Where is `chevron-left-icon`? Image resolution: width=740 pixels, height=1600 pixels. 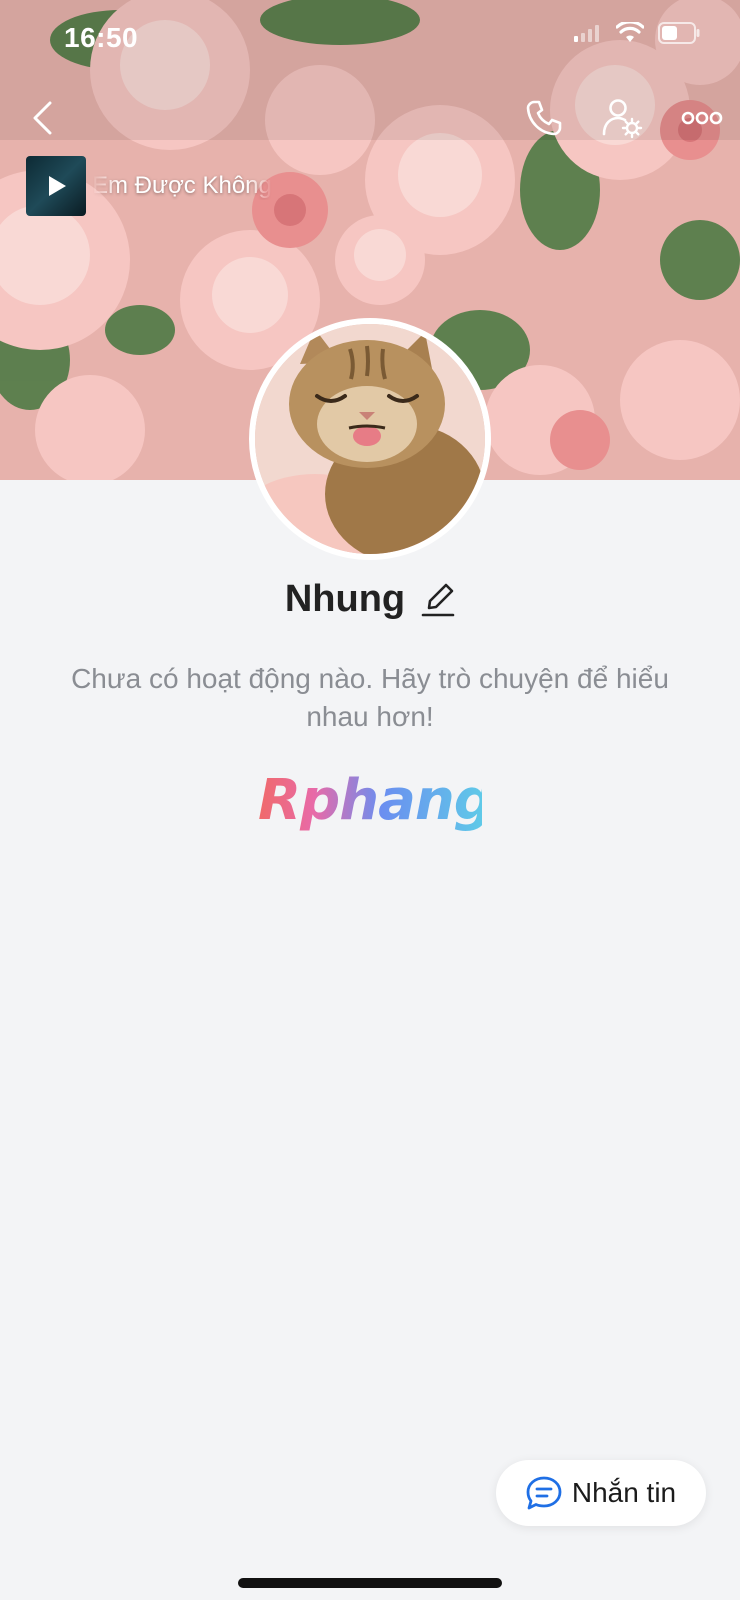 chevron-left-icon is located at coordinates (42, 118).